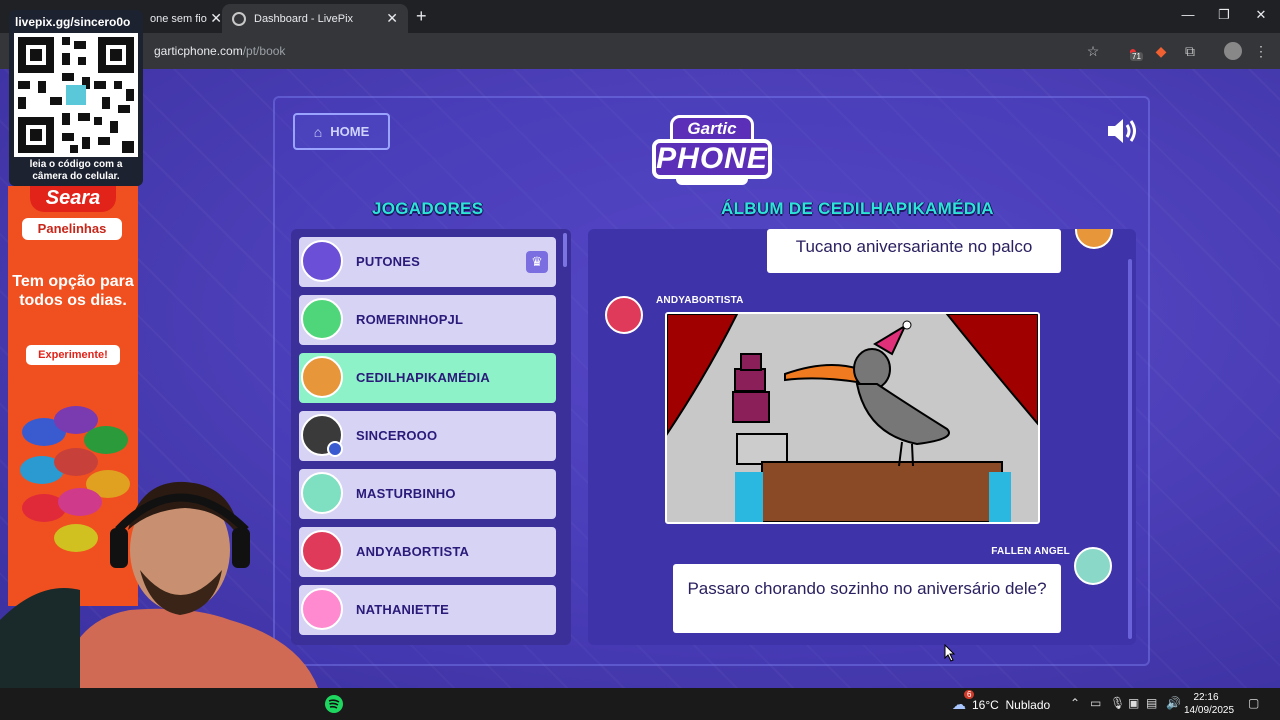 This screenshot has height=720, width=1280. I want to click on author-name: ANDYABORTISTA, so click(700, 300).